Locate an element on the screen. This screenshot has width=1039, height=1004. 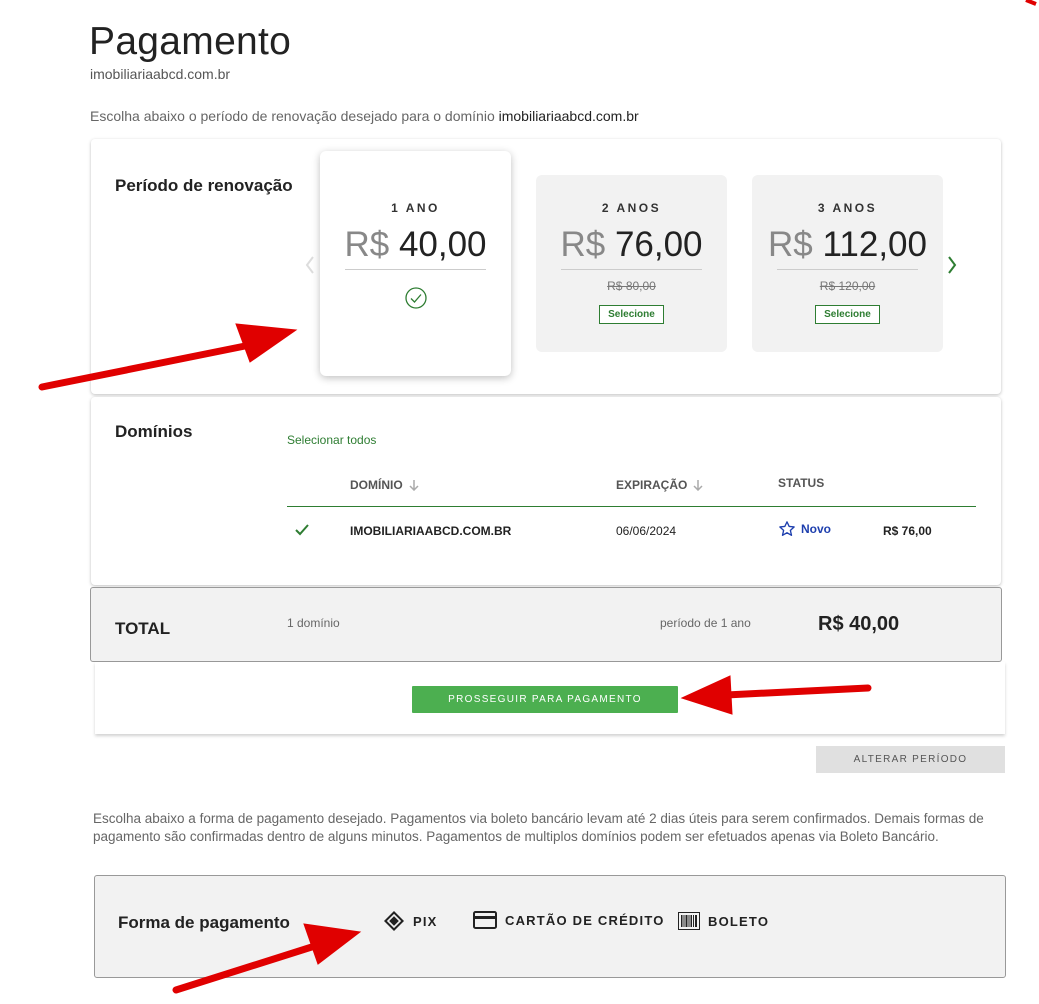
column-status: STATUS is located at coordinates (801, 483).